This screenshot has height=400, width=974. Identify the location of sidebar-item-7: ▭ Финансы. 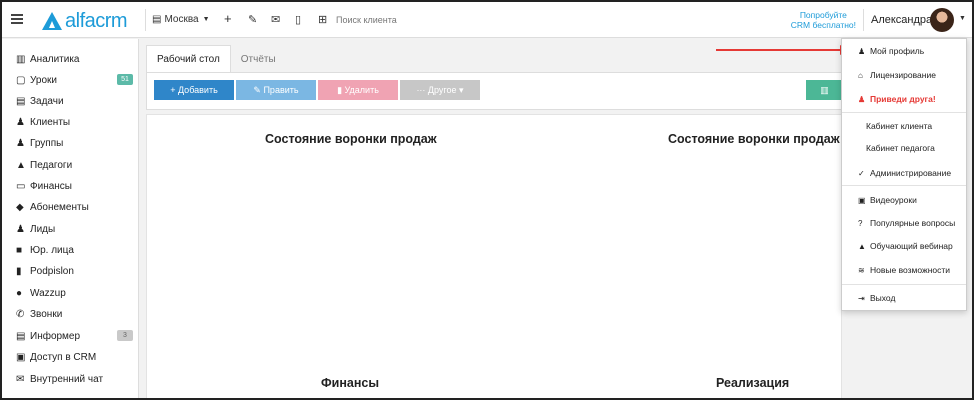
(70, 186).